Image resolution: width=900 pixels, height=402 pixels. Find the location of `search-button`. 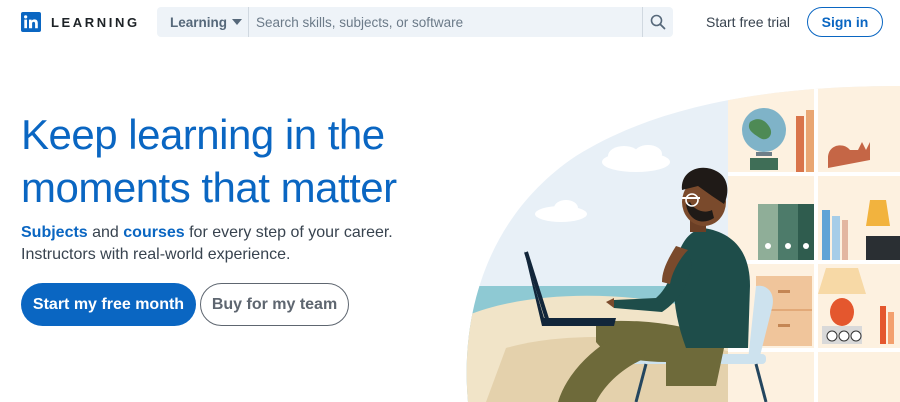

search-button is located at coordinates (657, 22).